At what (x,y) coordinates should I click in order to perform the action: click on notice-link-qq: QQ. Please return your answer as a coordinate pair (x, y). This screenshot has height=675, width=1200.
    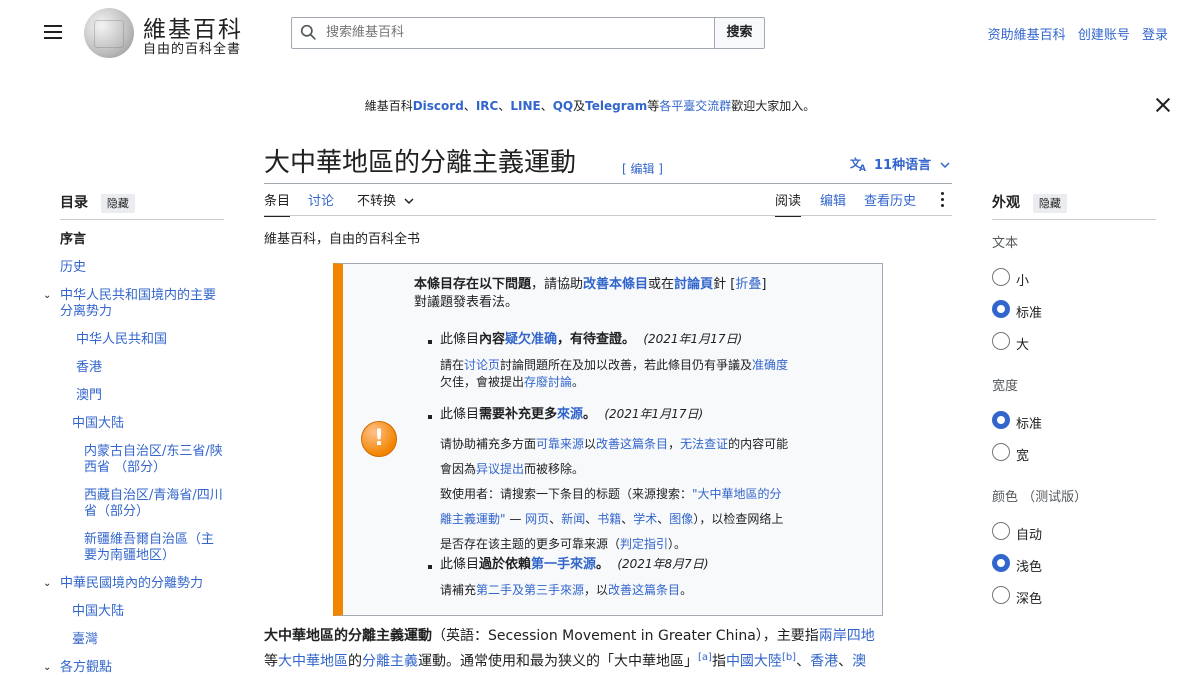
    Looking at the image, I should click on (563, 106).